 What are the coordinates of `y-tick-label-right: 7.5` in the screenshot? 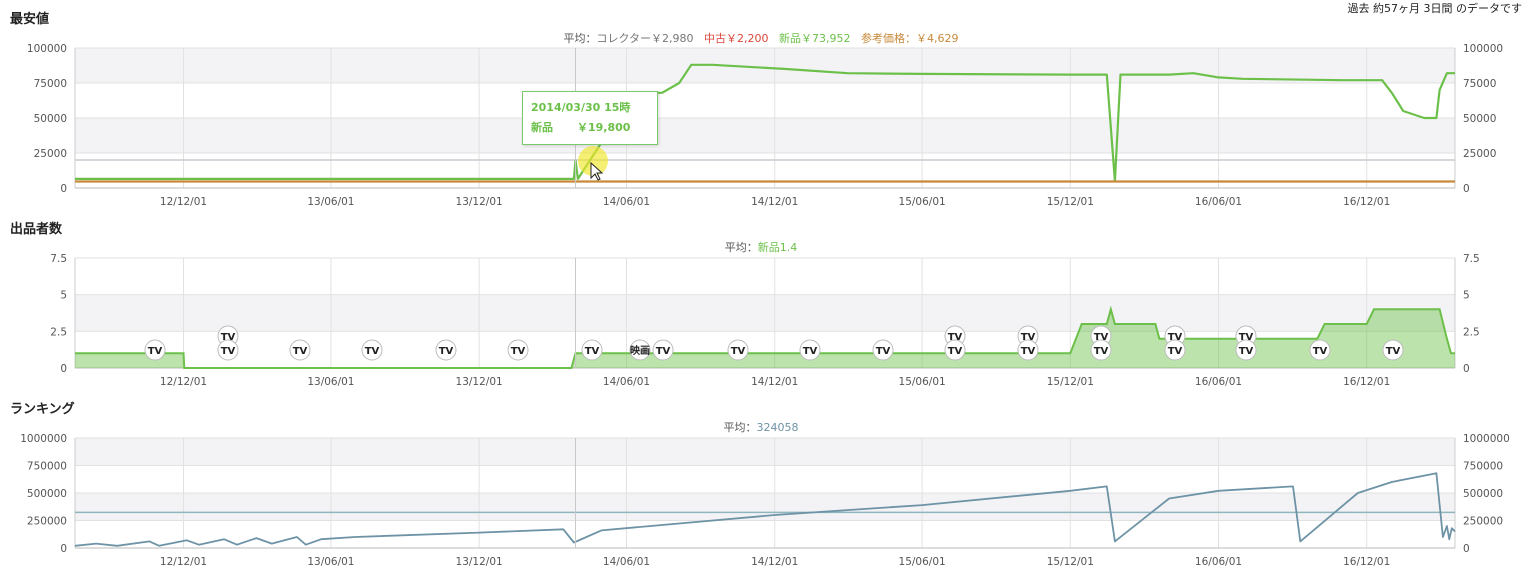 It's located at (1471, 259).